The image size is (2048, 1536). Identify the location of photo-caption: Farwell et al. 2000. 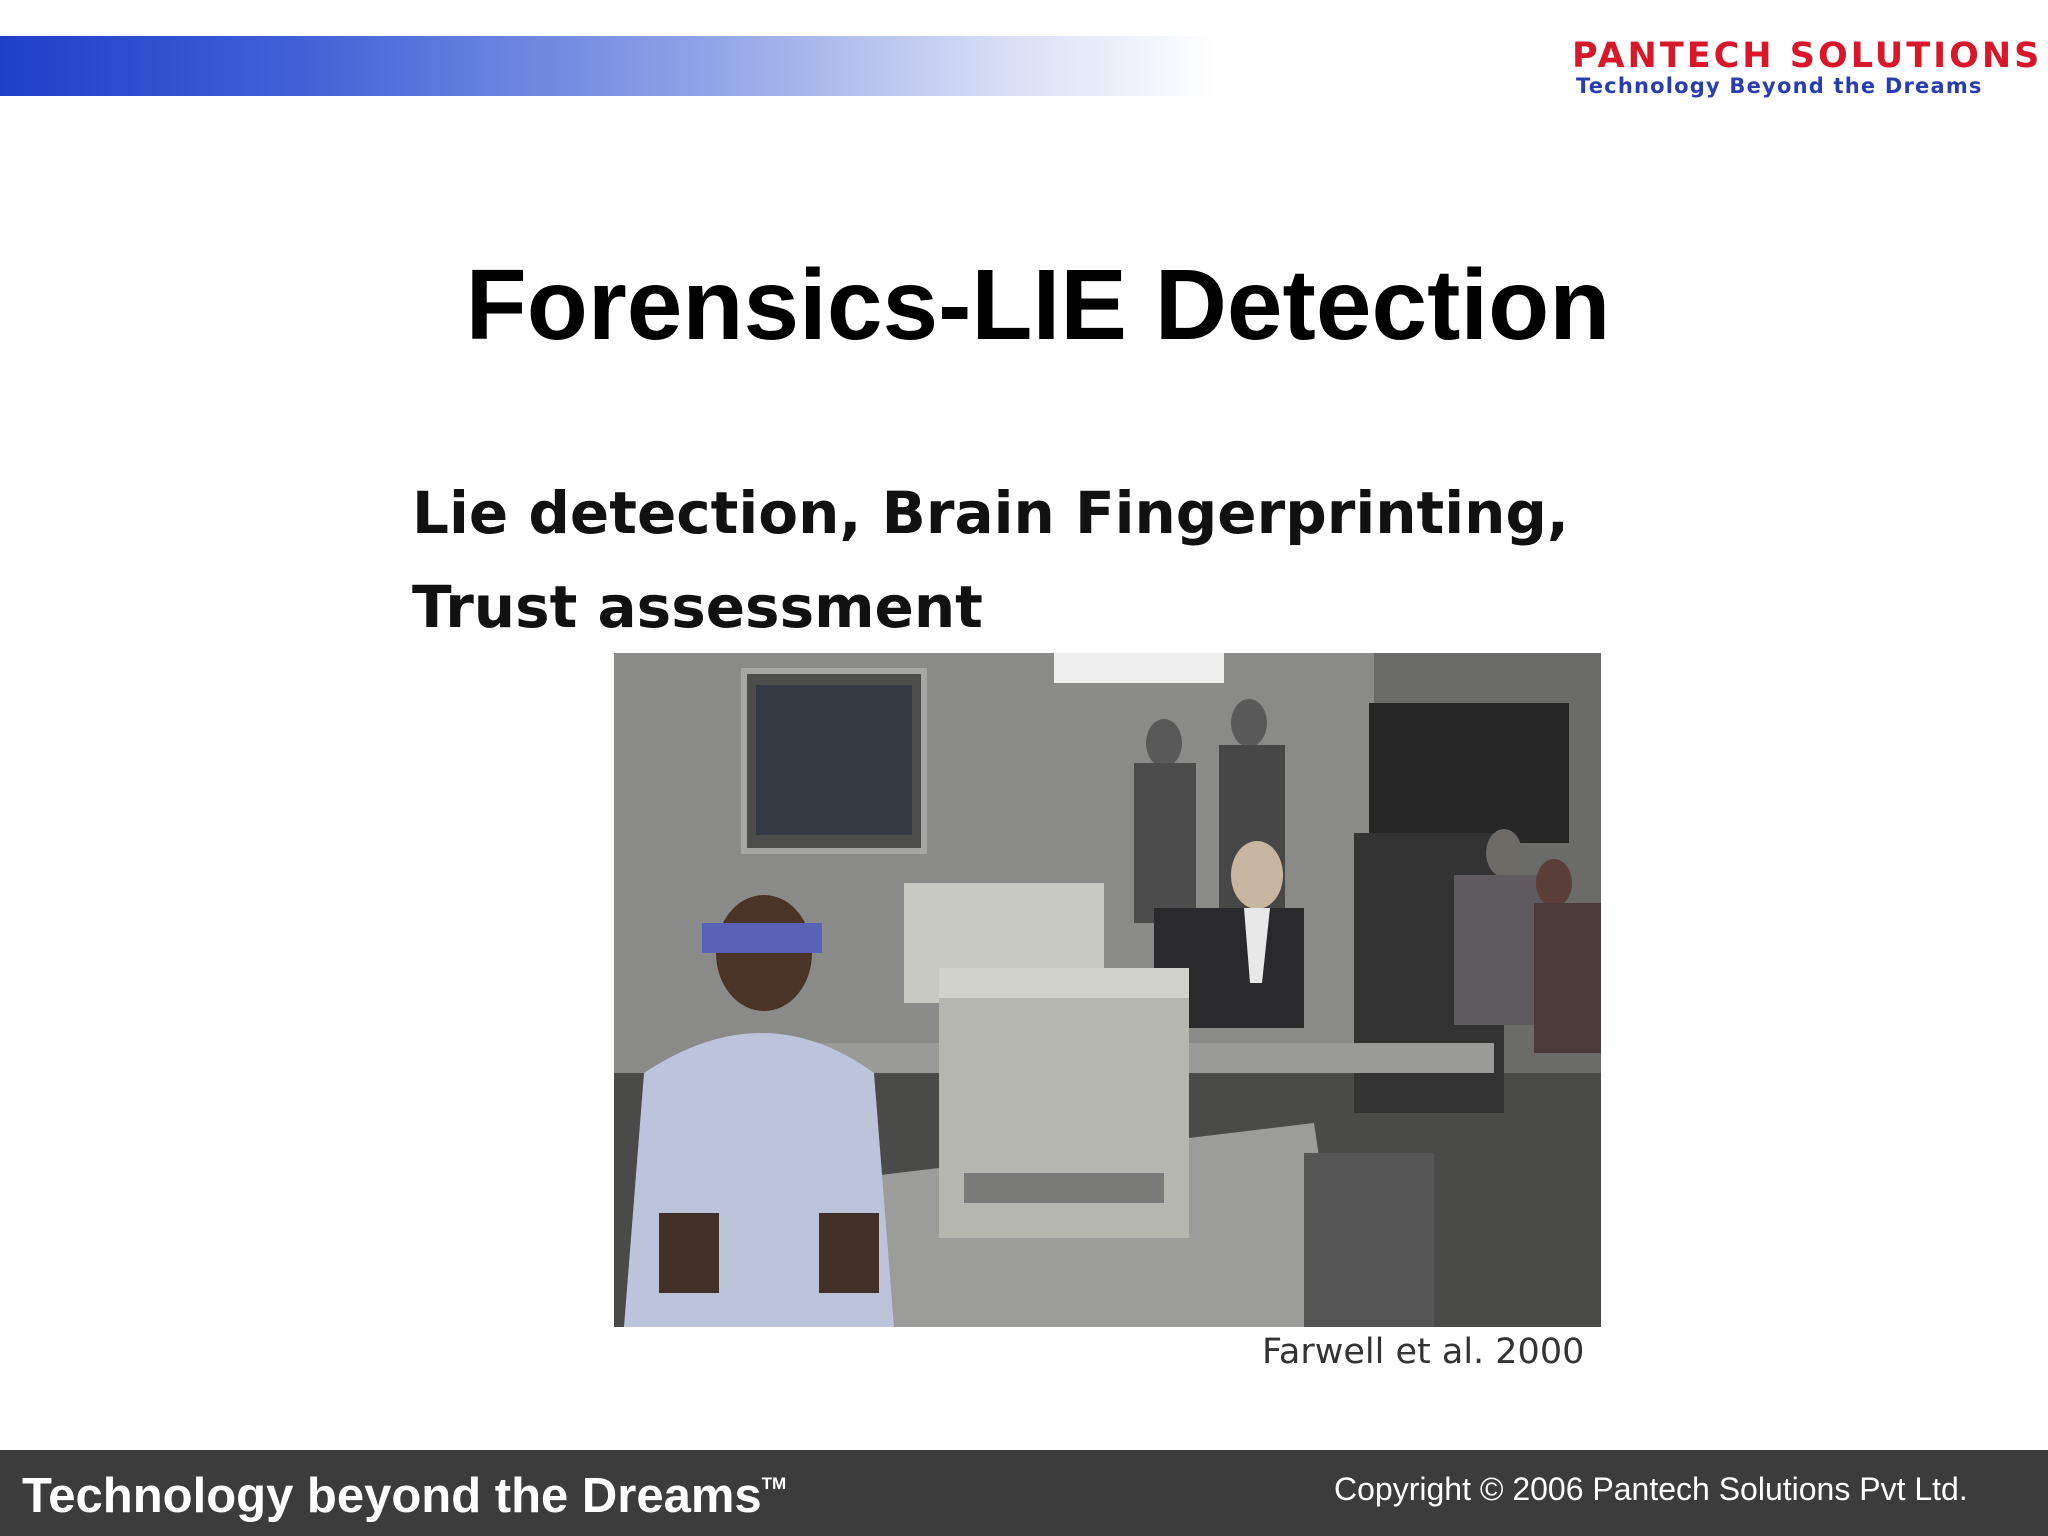
(1423, 1352).